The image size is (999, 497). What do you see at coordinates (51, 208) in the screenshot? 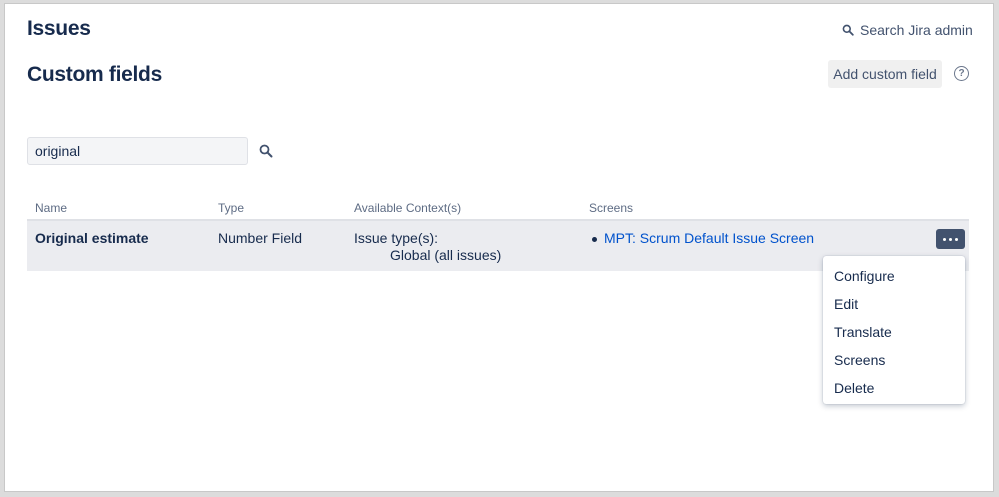
I see `column-header-name: Name` at bounding box center [51, 208].